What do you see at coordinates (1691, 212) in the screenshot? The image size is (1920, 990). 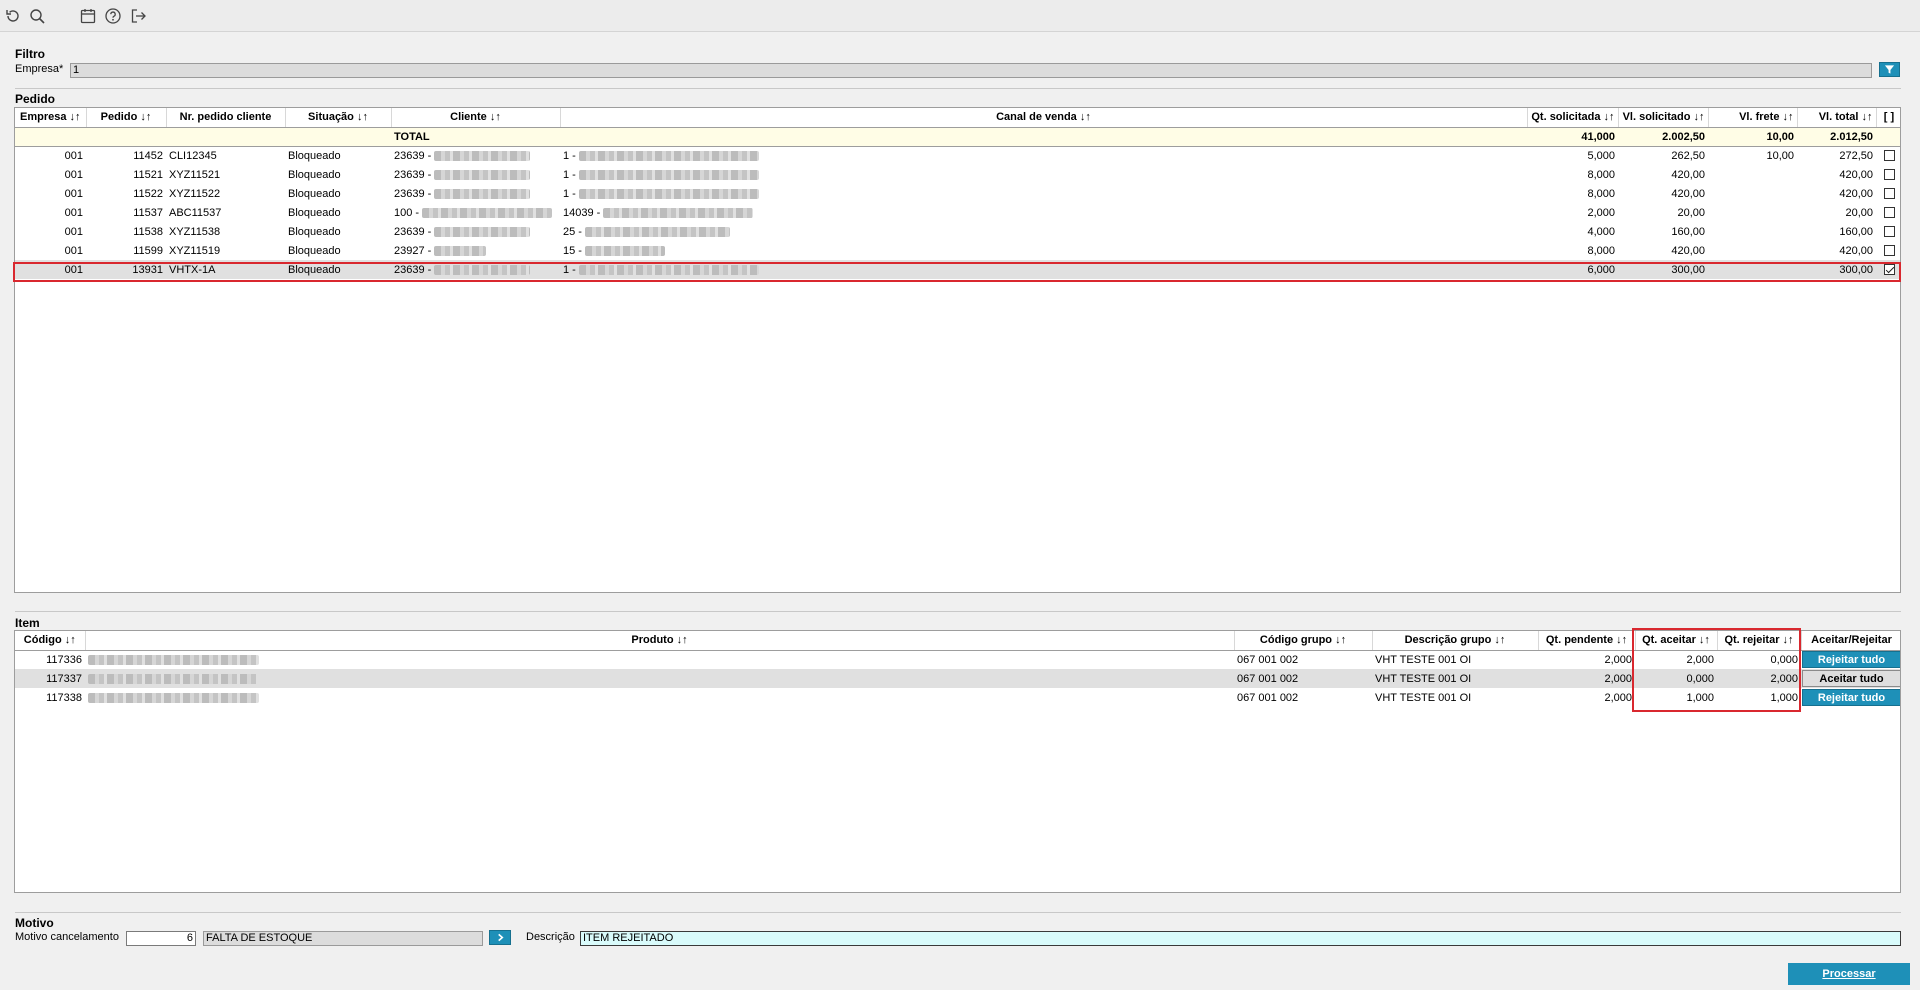 I see `cell-vl-solicitado: 20,00` at bounding box center [1691, 212].